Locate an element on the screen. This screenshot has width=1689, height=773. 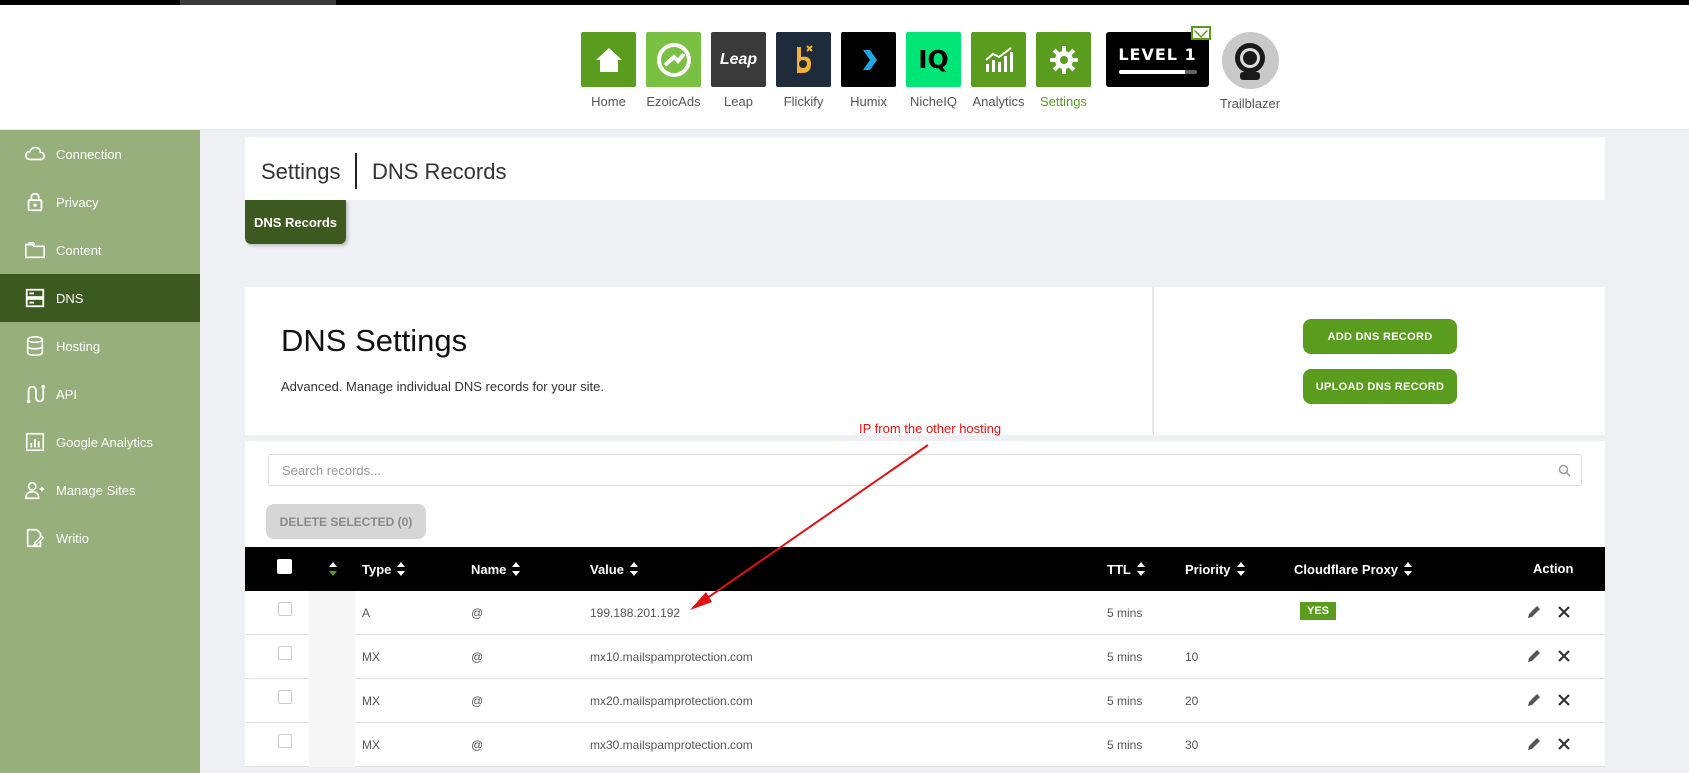
search-input is located at coordinates (899, 470).